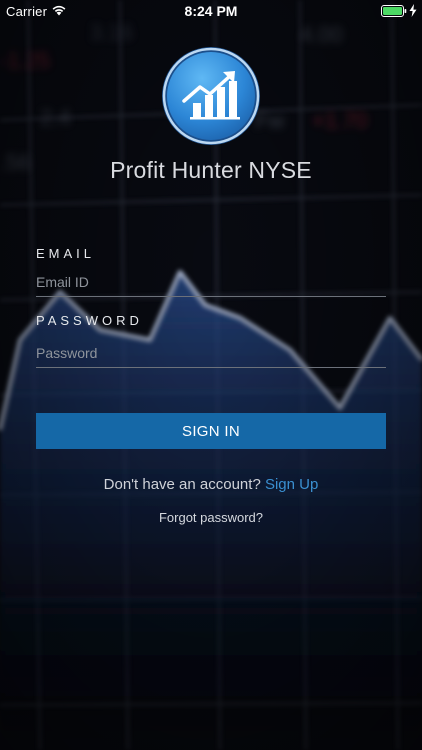 Image resolution: width=422 pixels, height=750 pixels. I want to click on status-bar: Carrier 8:24 PM, so click(211, 11).